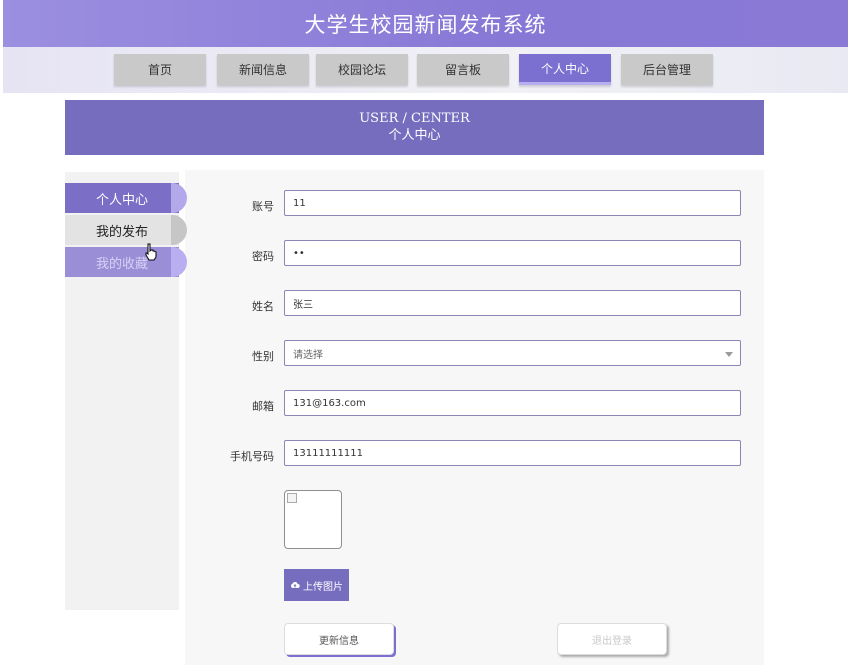 The width and height of the screenshot is (855, 665). I want to click on nav-bar: 首页 新闻信息 校园论坛 留言板 个人中心 后台管理, so click(425, 70).